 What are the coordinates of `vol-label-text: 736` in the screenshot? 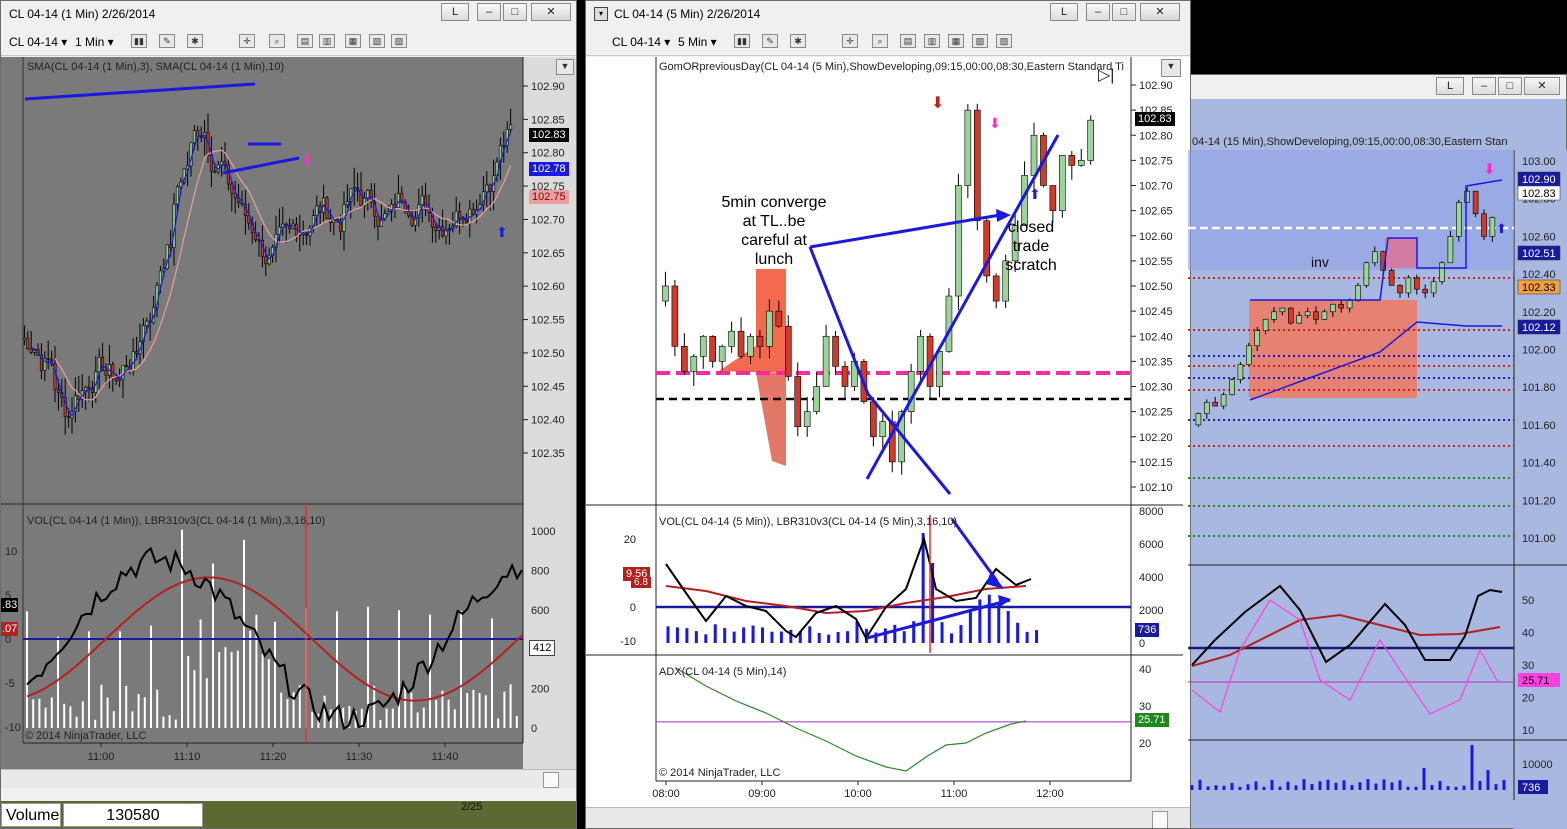 It's located at (1531, 788).